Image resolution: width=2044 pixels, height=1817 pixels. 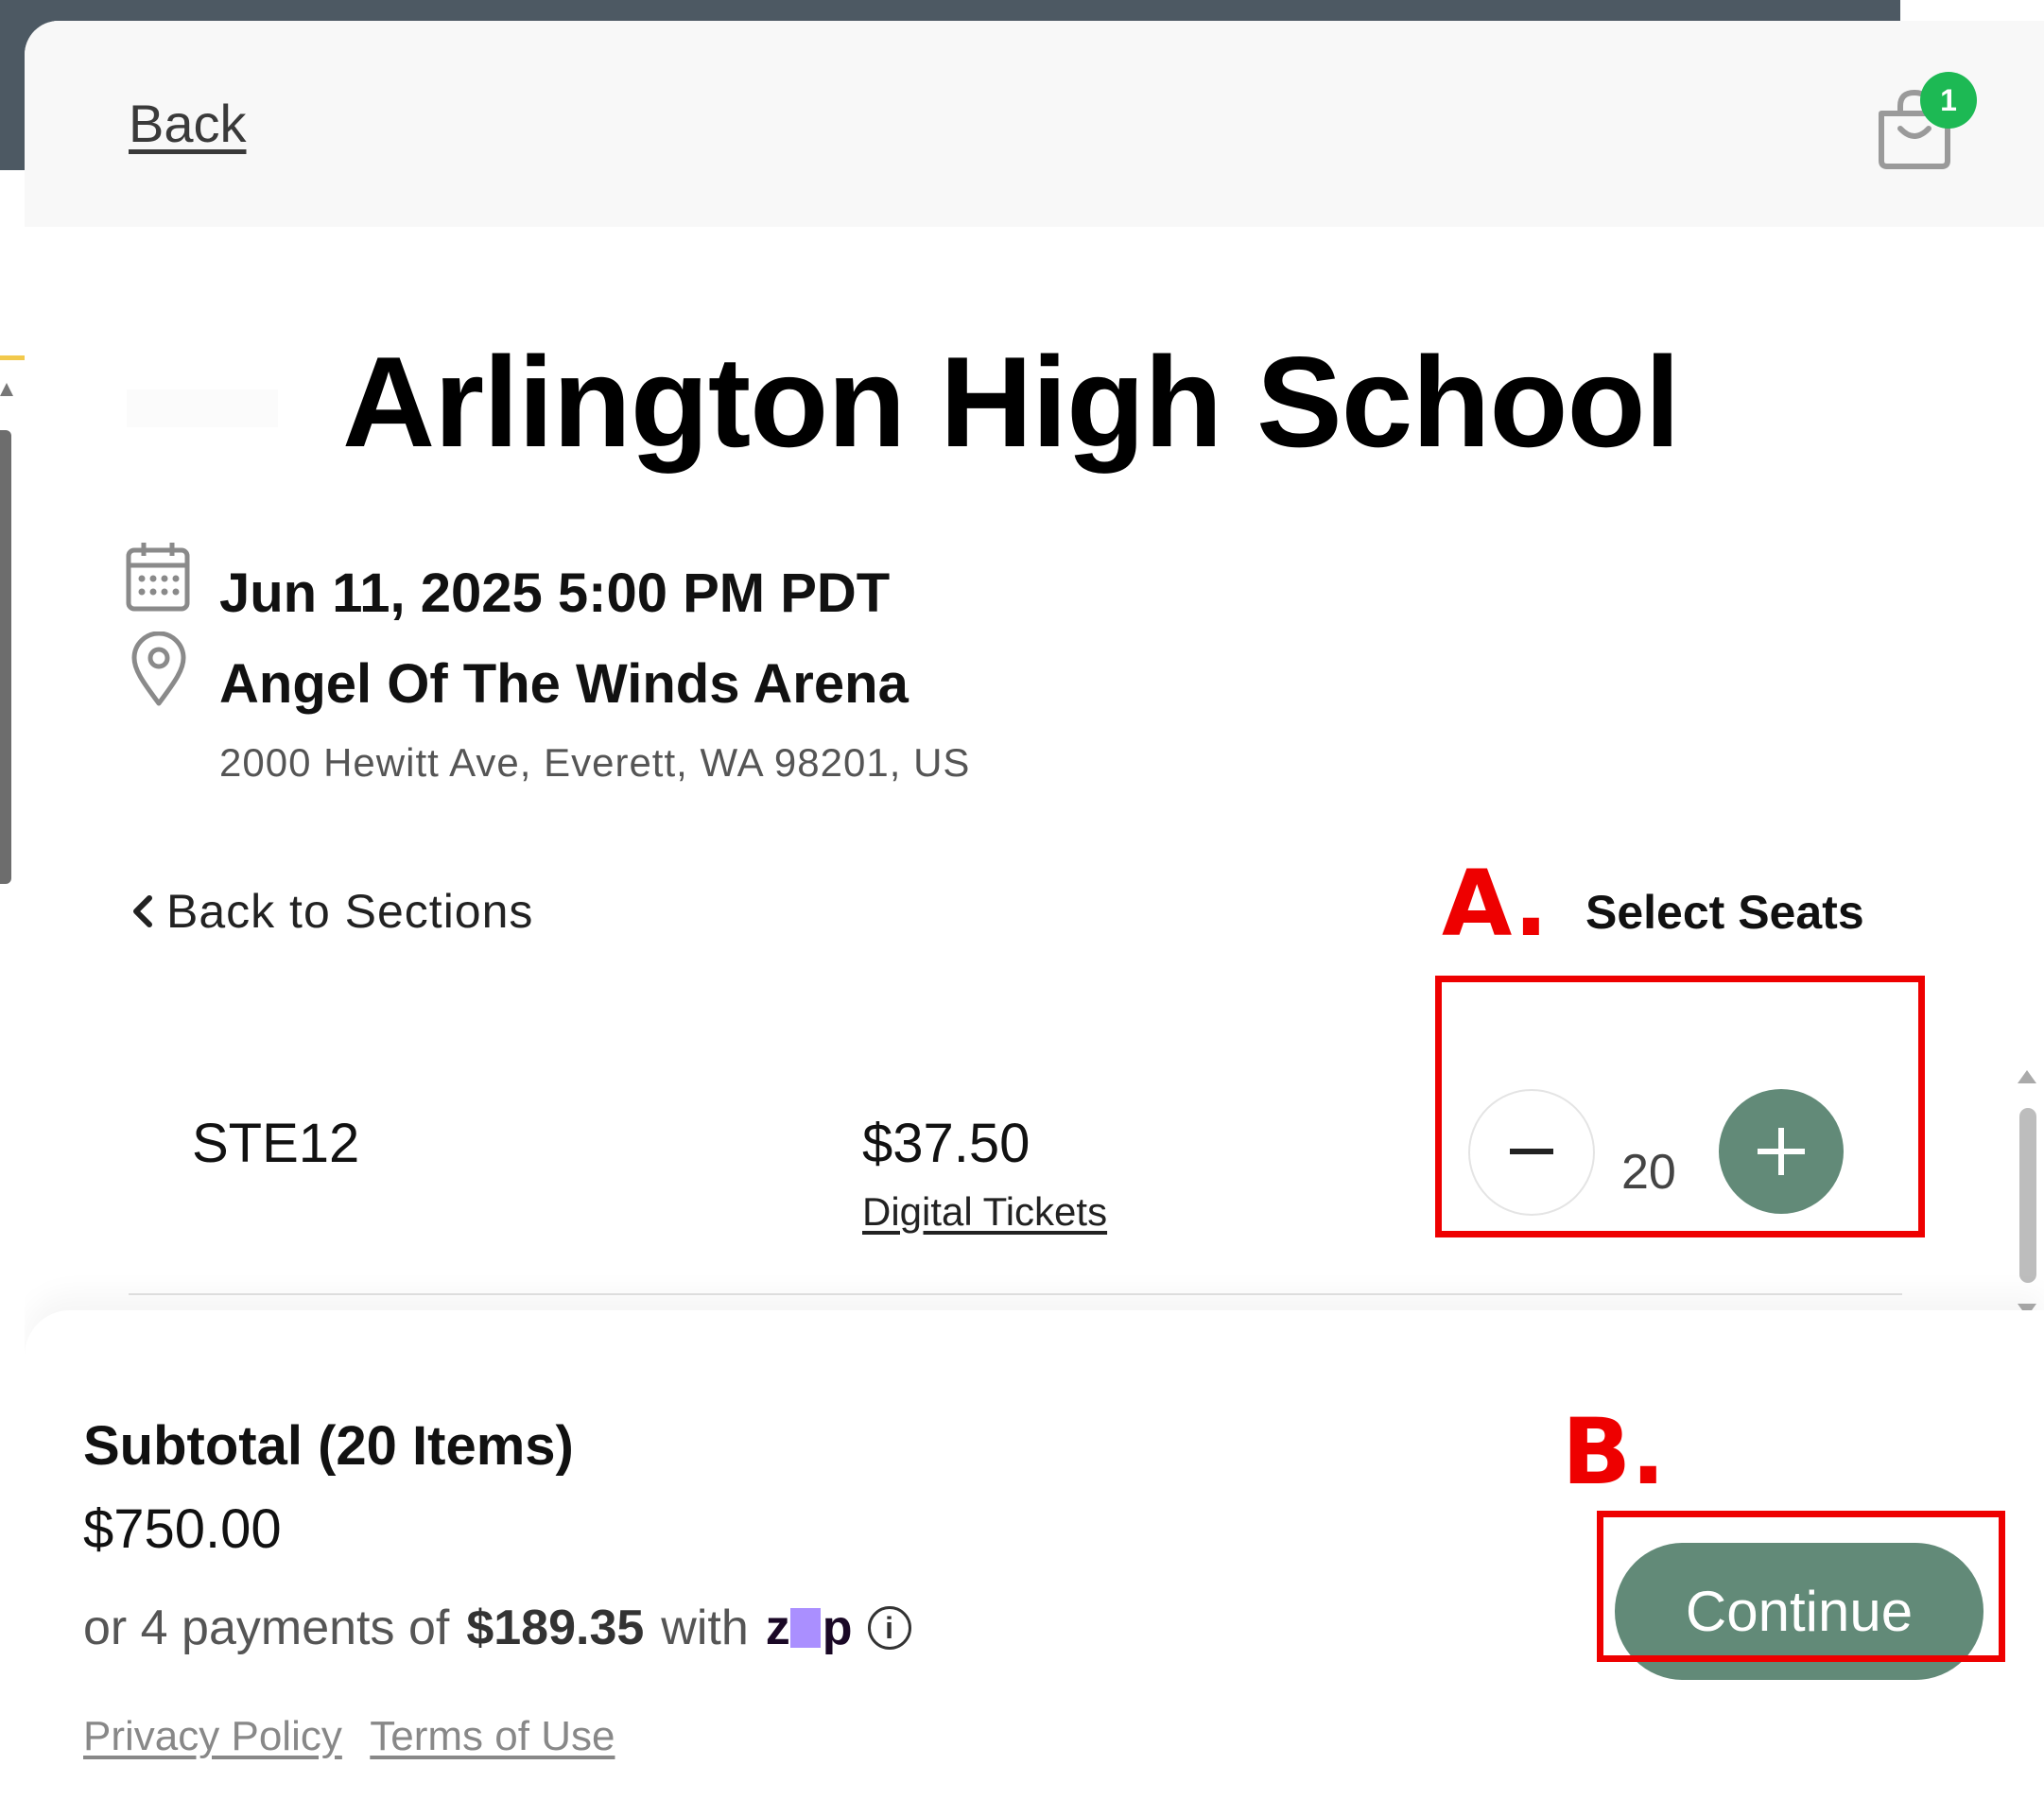 I want to click on event-venue: Angel Of The Winds Arena, so click(x=564, y=684).